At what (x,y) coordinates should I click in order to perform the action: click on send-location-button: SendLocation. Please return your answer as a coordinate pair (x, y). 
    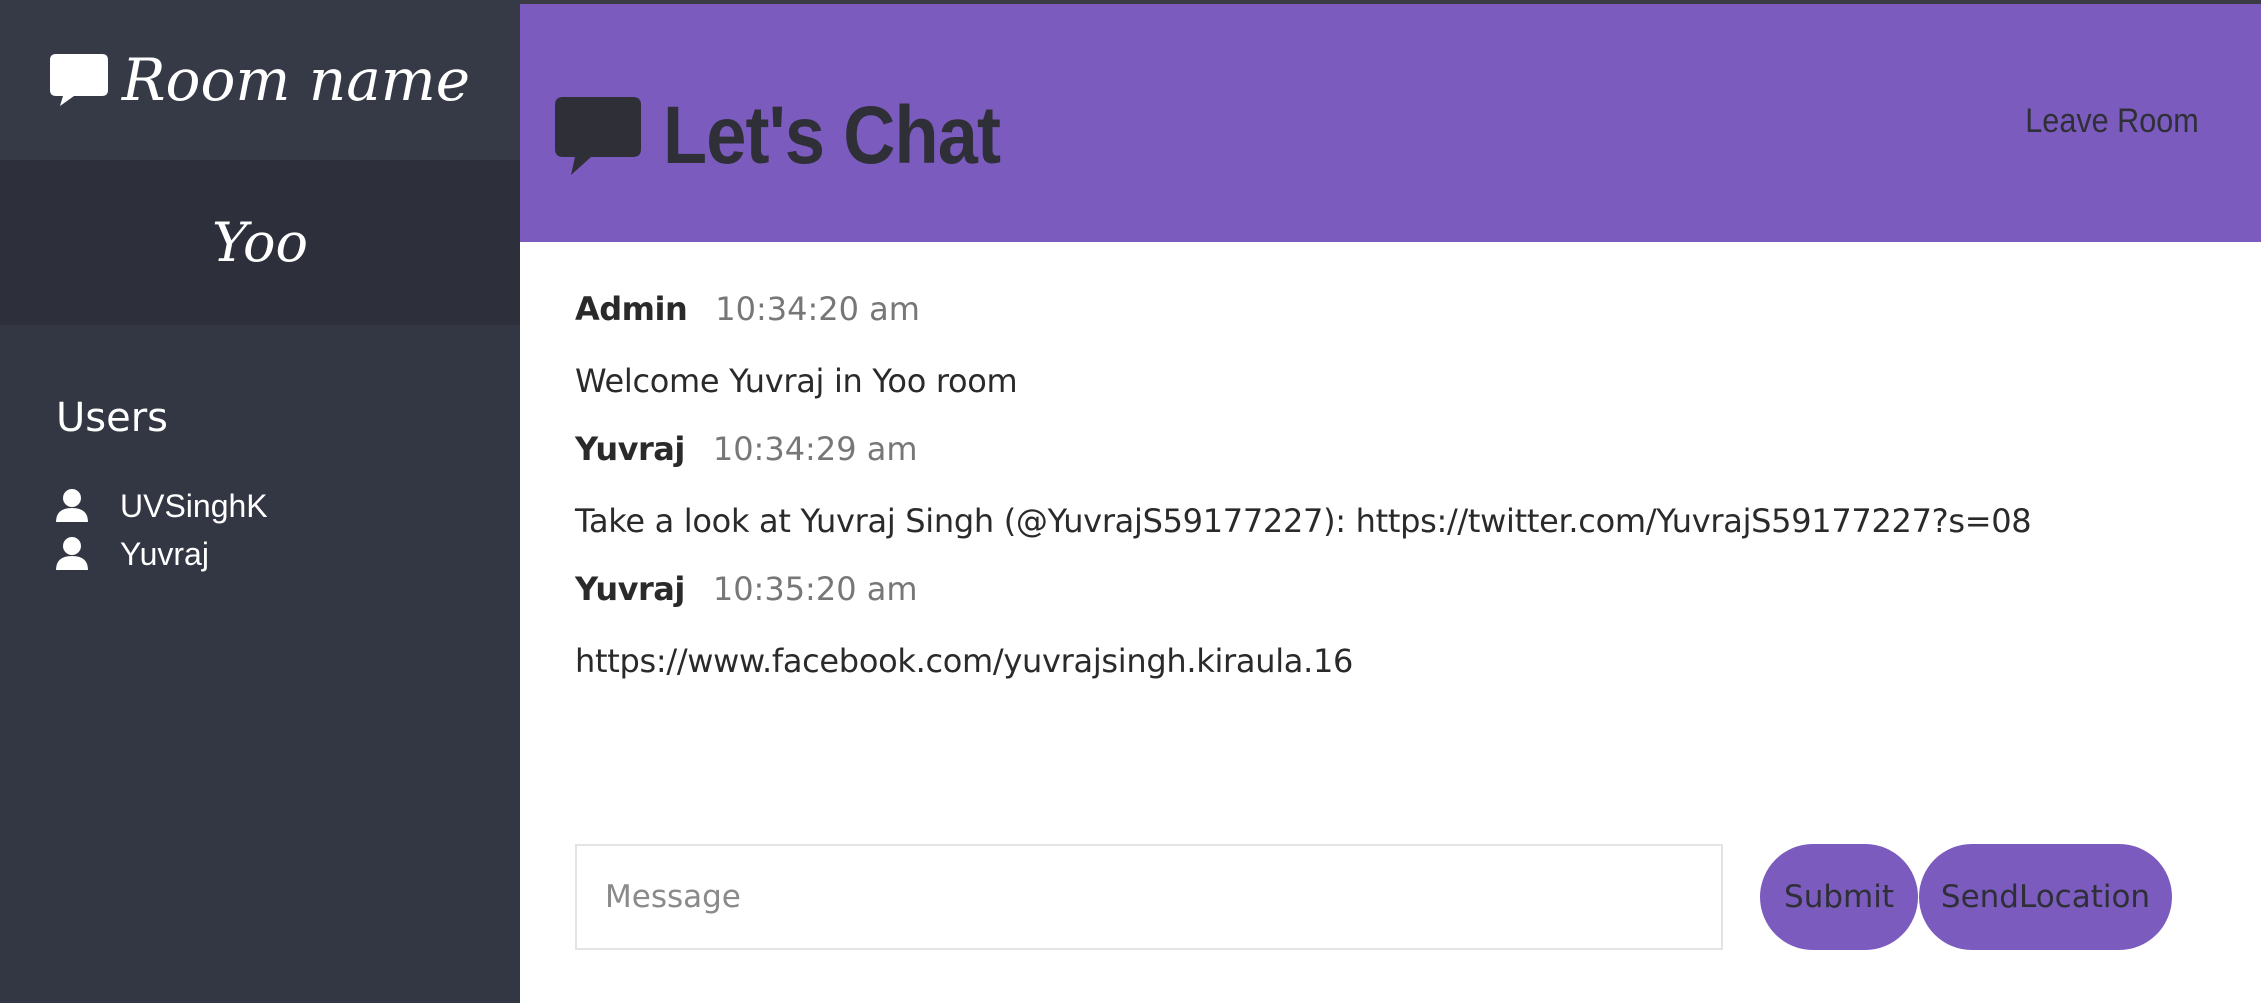
    Looking at the image, I should click on (2045, 897).